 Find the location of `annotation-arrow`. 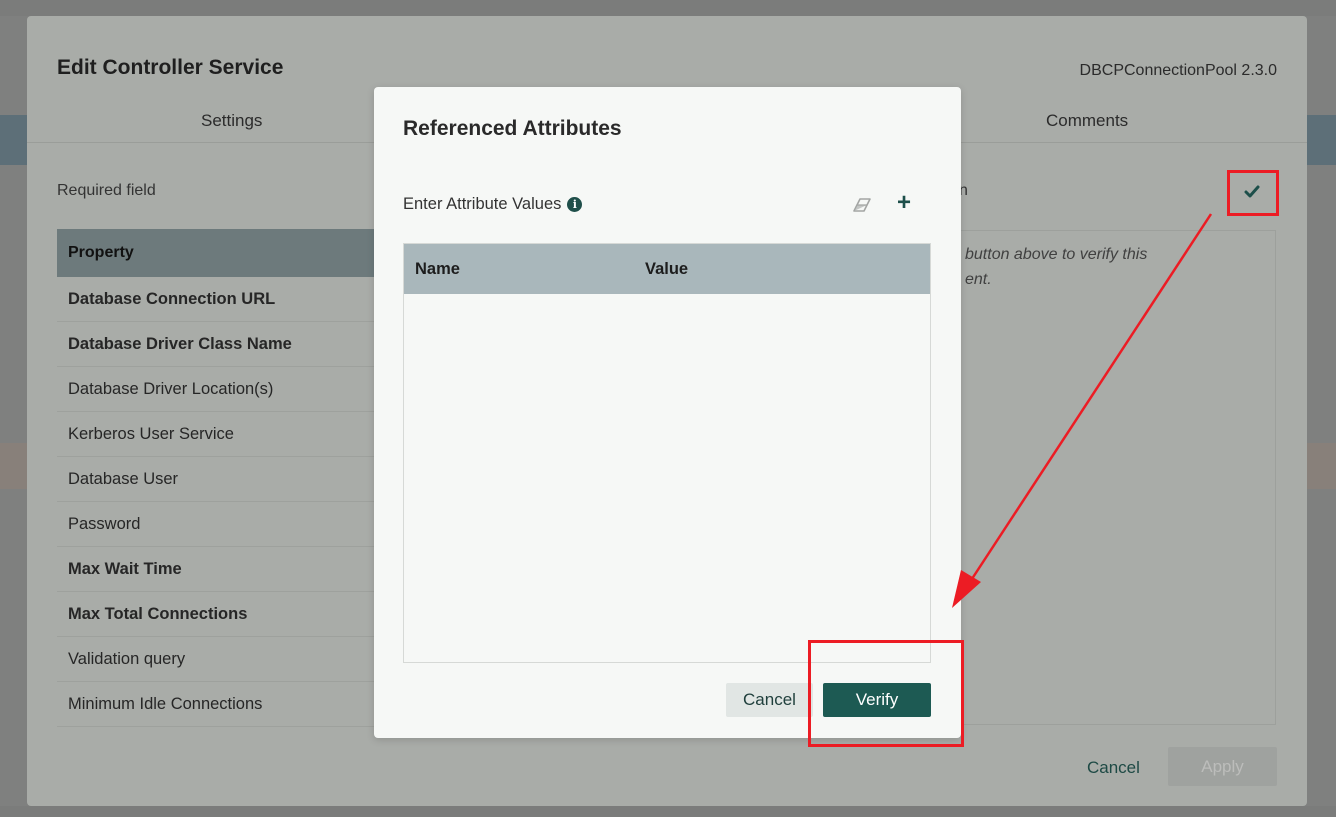

annotation-arrow is located at coordinates (1082, 410).